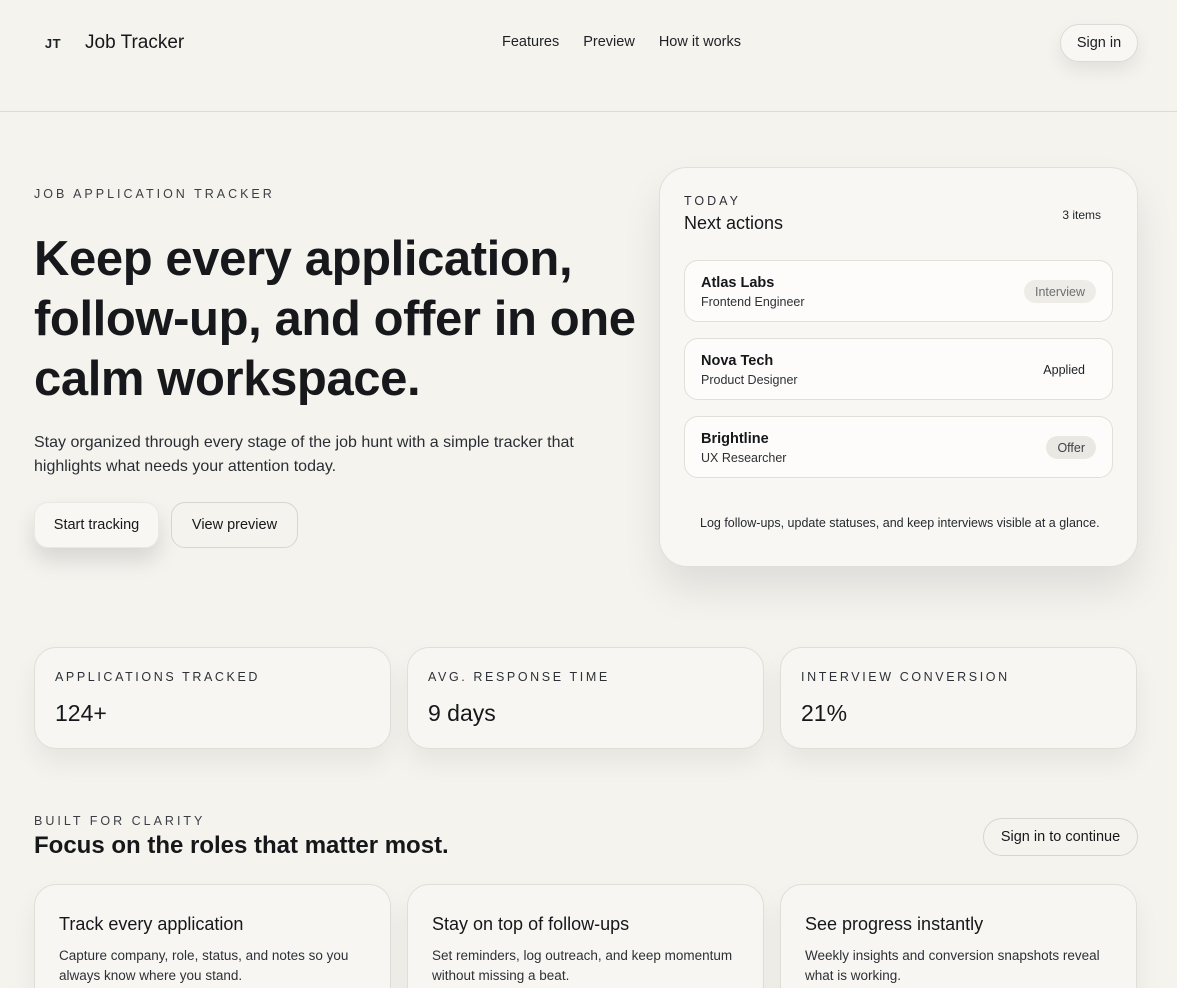  Describe the element at coordinates (1060, 837) in the screenshot. I see `sign-in-to-continue-button: Sign in to continue` at that location.